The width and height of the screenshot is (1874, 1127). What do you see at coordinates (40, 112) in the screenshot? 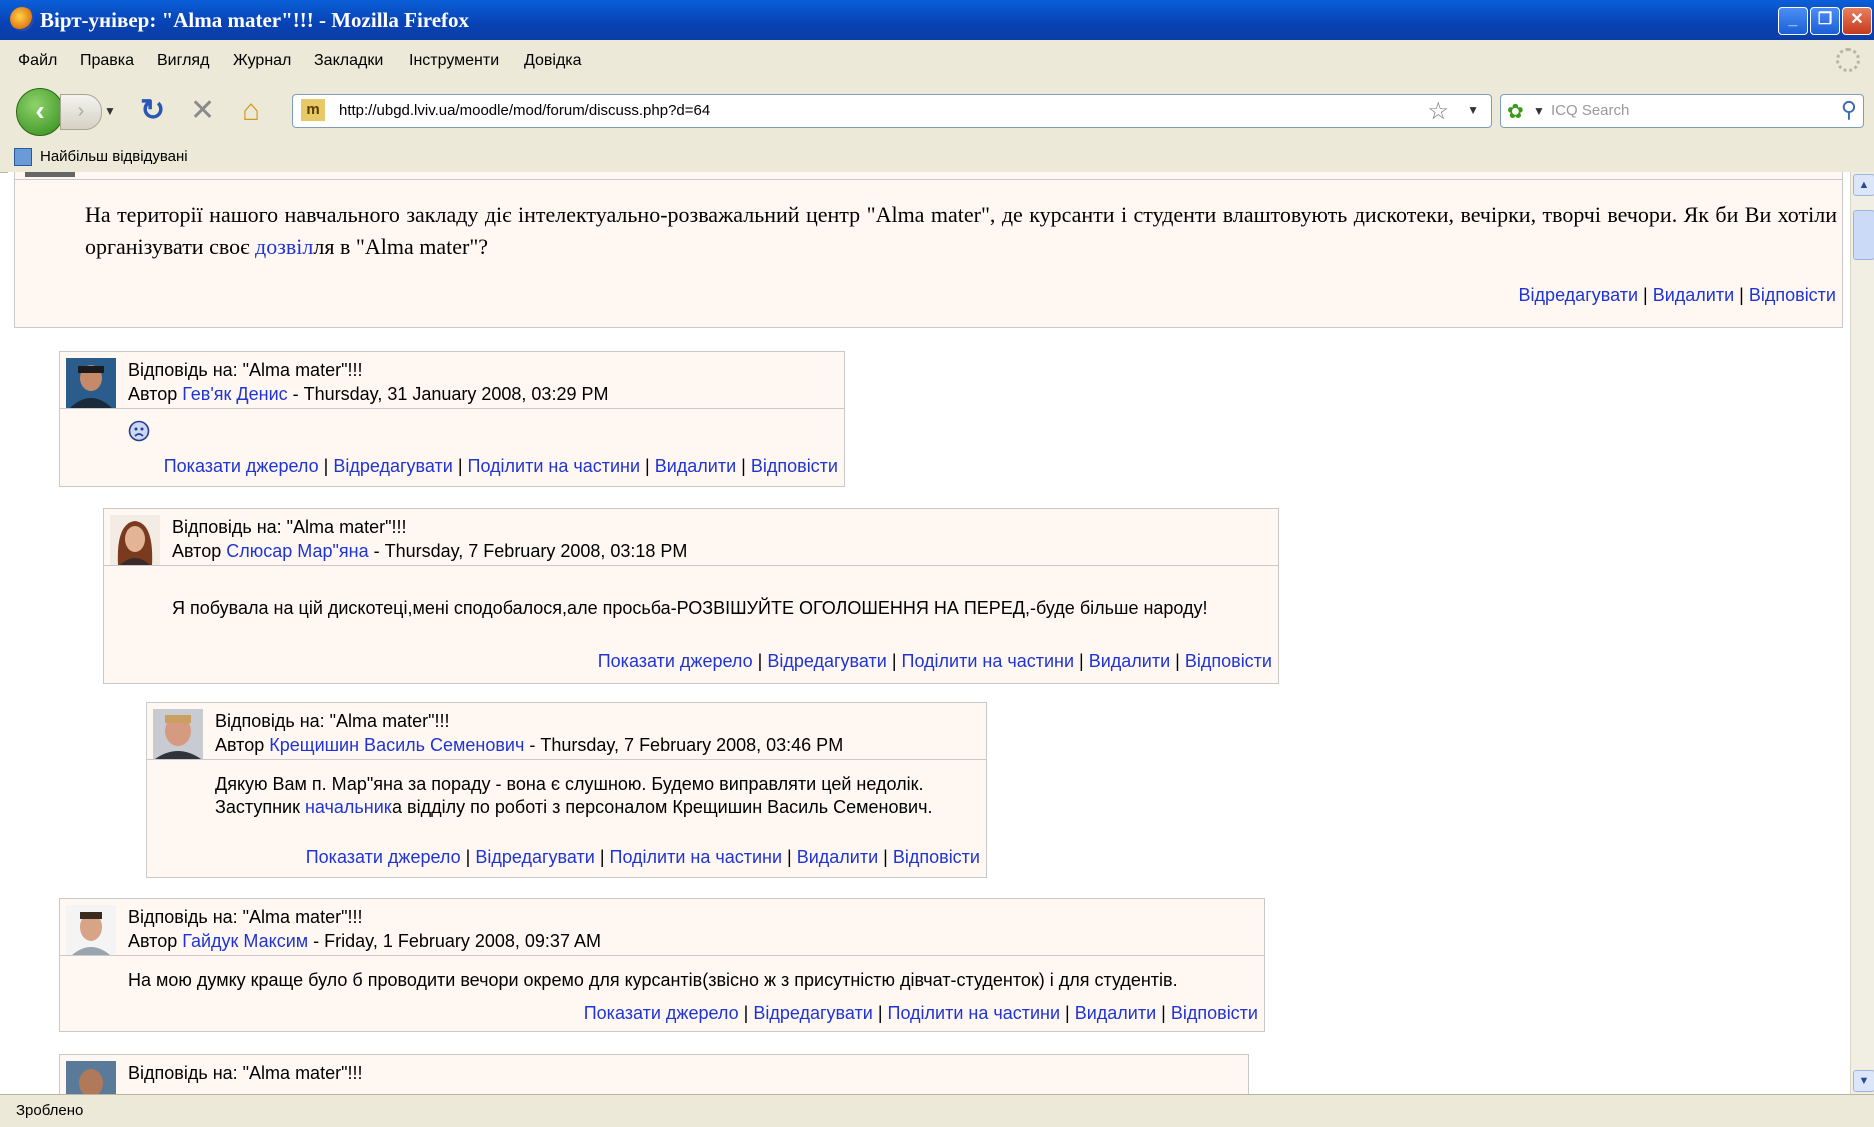
I see `back-button: ‹` at bounding box center [40, 112].